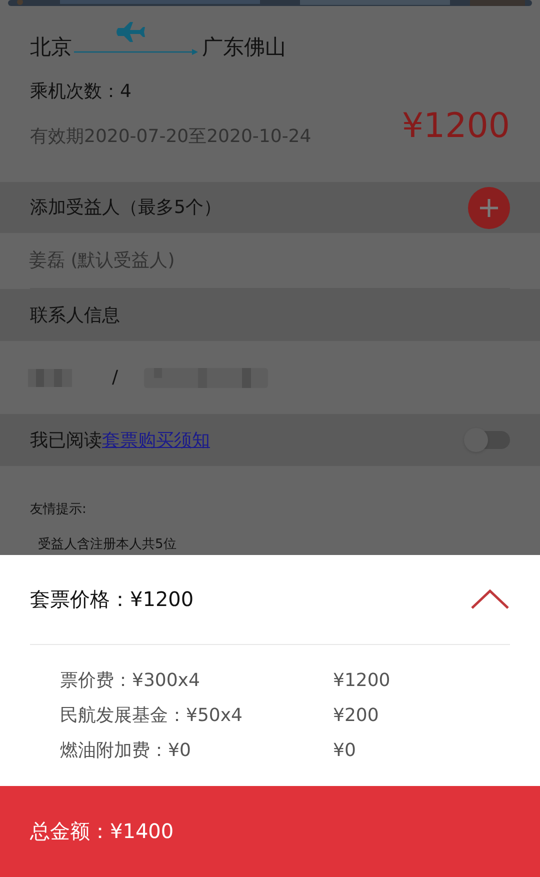 The width and height of the screenshot is (540, 877). What do you see at coordinates (112, 600) in the screenshot?
I see `sheet-title: 套票价格：¥1200` at bounding box center [112, 600].